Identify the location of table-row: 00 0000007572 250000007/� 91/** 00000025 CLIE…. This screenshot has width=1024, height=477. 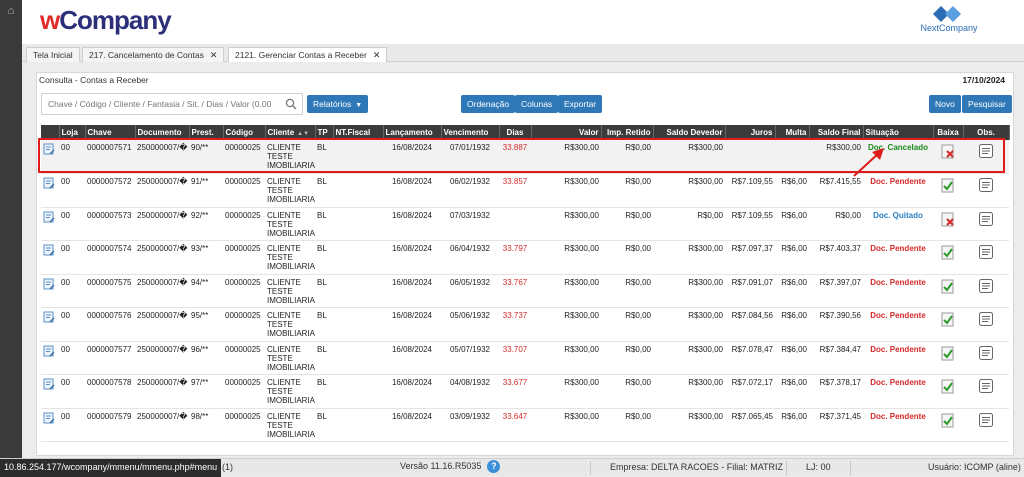
(525, 190).